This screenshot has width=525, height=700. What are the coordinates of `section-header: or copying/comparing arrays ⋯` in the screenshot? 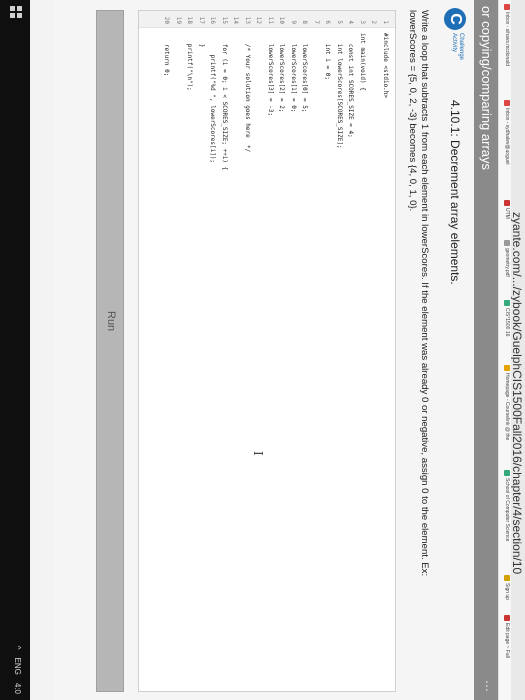 It's located at (486, 350).